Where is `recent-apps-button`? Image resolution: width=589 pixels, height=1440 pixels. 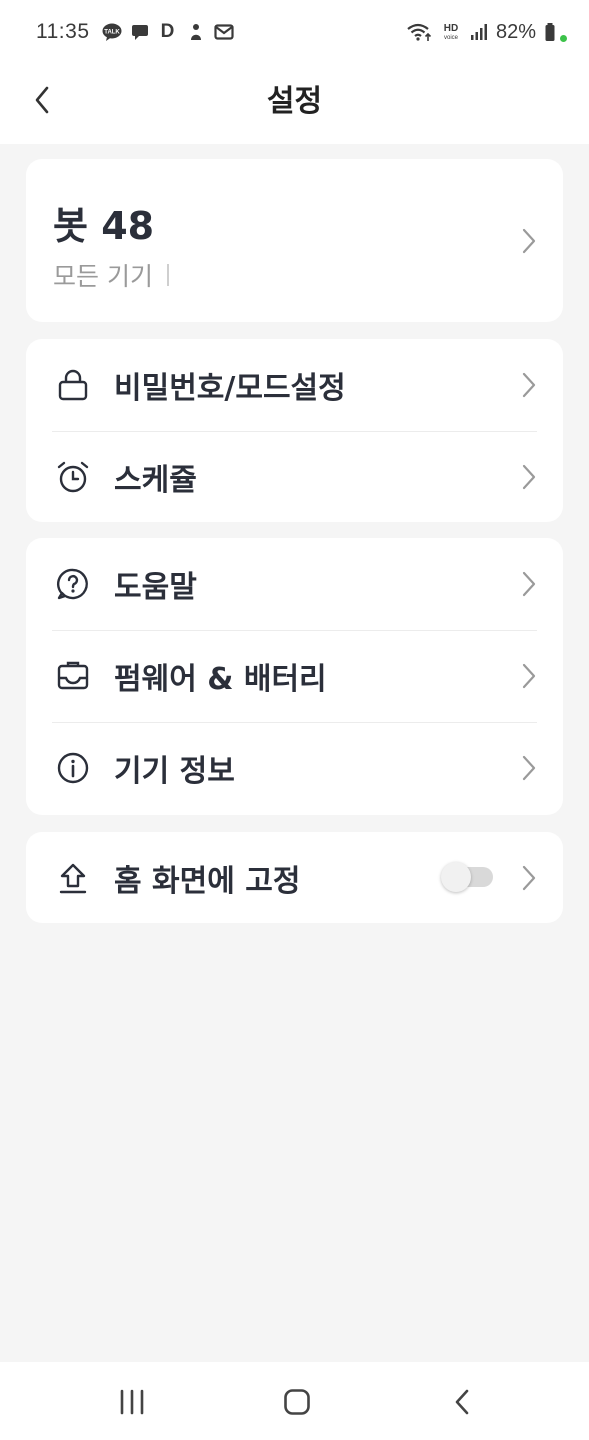 recent-apps-button is located at coordinates (132, 1402).